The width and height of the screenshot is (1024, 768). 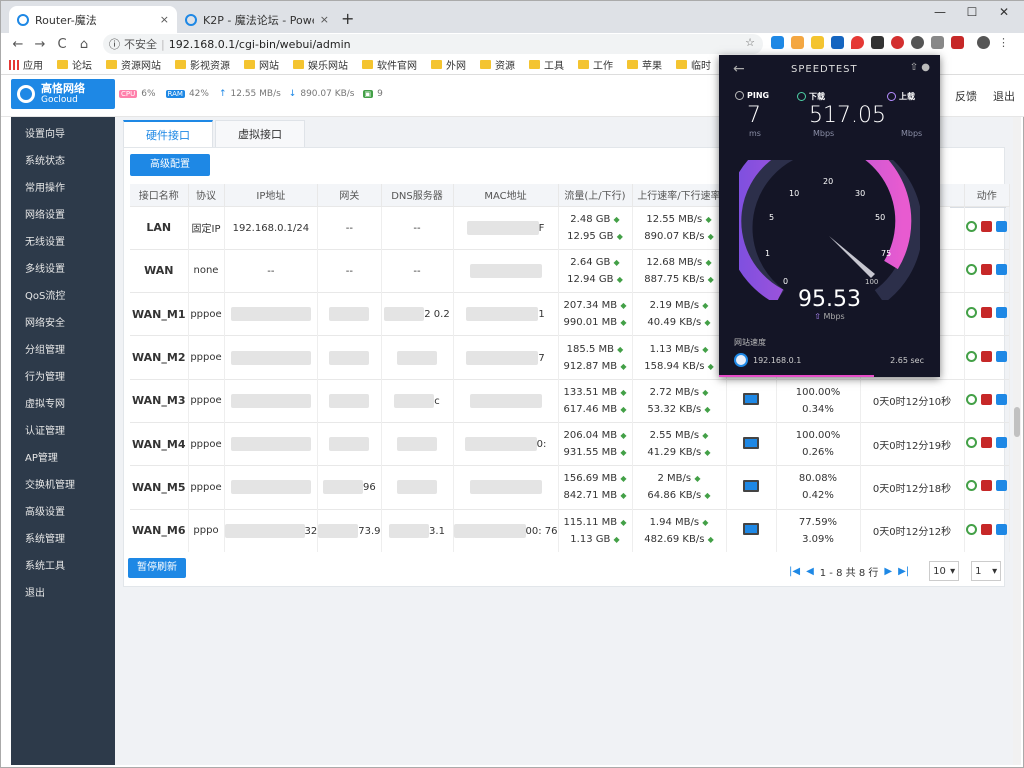 What do you see at coordinates (739, 69) in the screenshot?
I see `back-arrow-icon: ←` at bounding box center [739, 69].